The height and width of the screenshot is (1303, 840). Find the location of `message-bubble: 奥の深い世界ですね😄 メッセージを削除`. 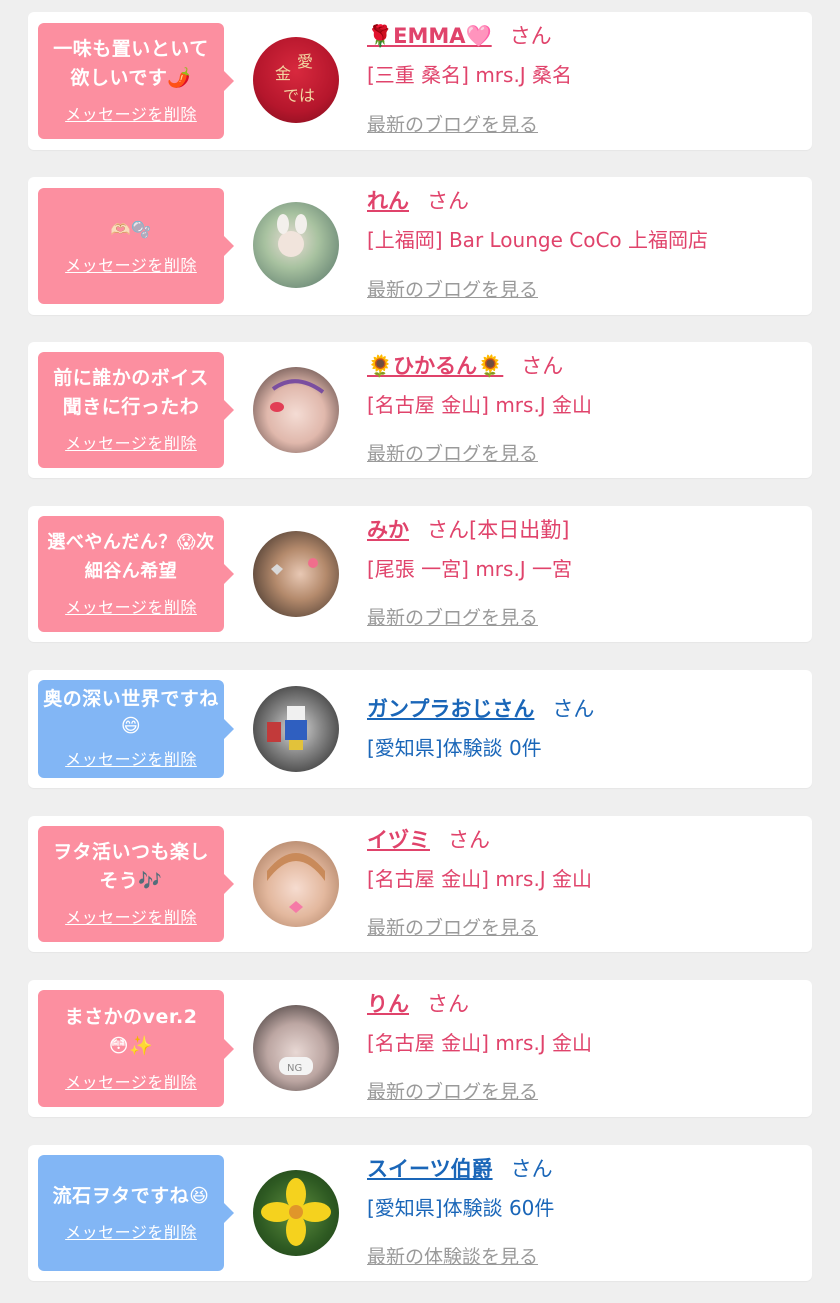

message-bubble: 奥の深い世界ですね😄 メッセージを削除 is located at coordinates (136, 729).